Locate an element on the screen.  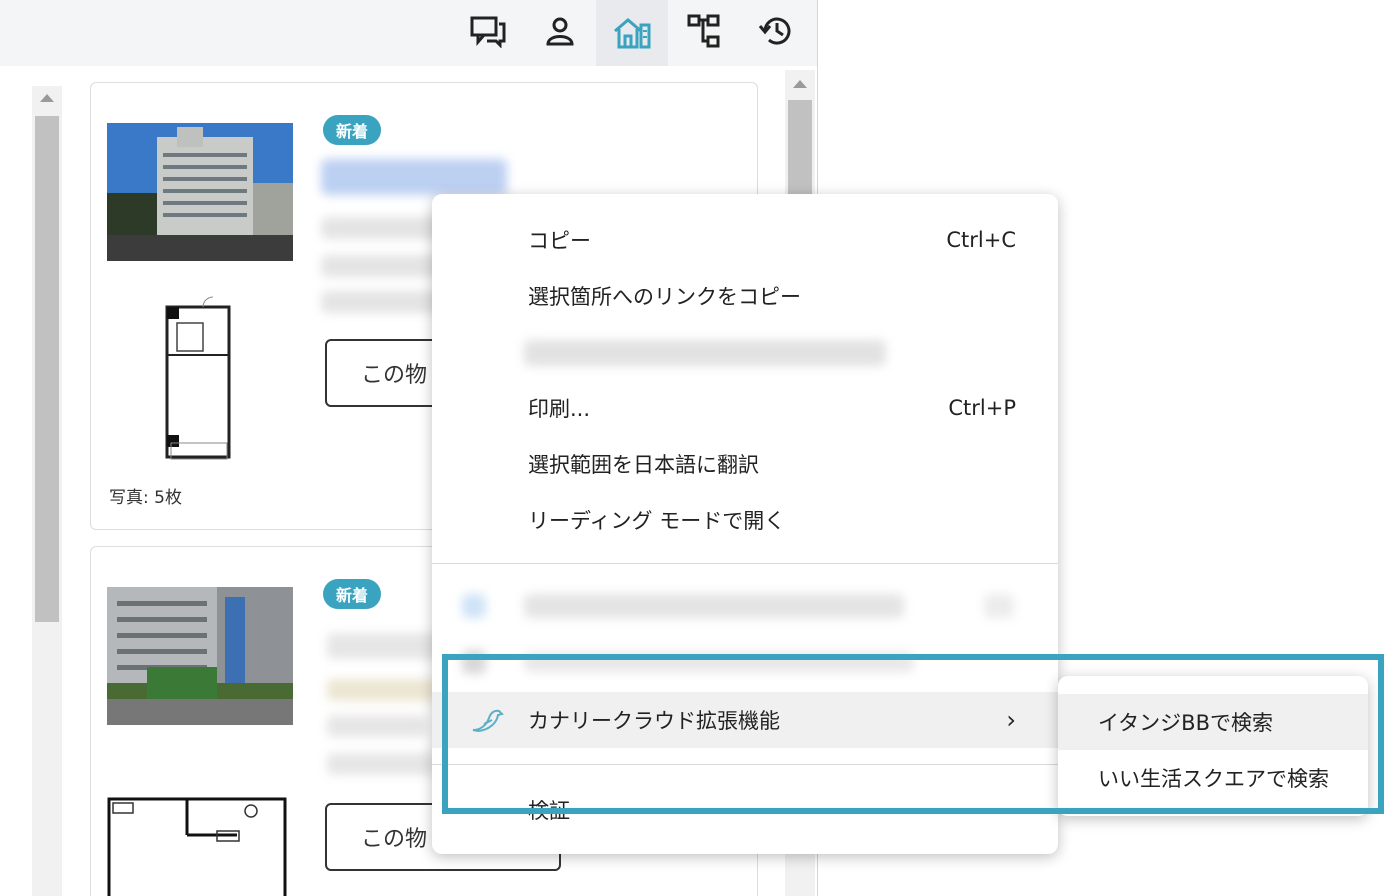
menu-item-shortcut: Ctrl+C is located at coordinates (981, 240).